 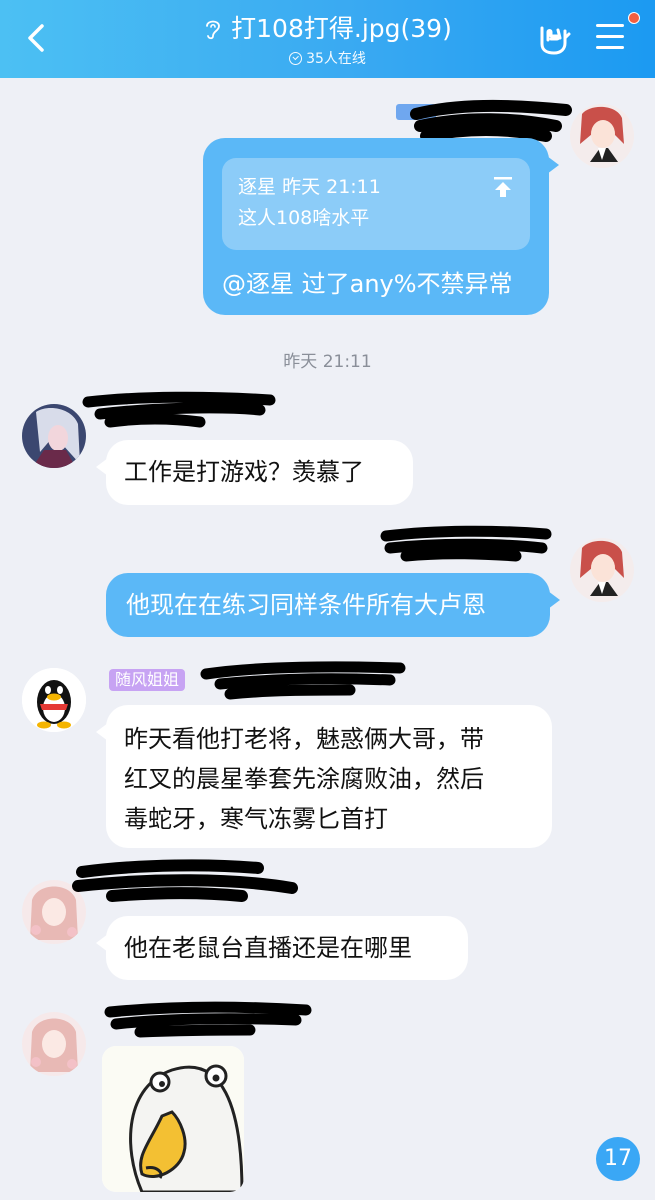 What do you see at coordinates (336, 59) in the screenshot?
I see `online-count-text: 35人在线` at bounding box center [336, 59].